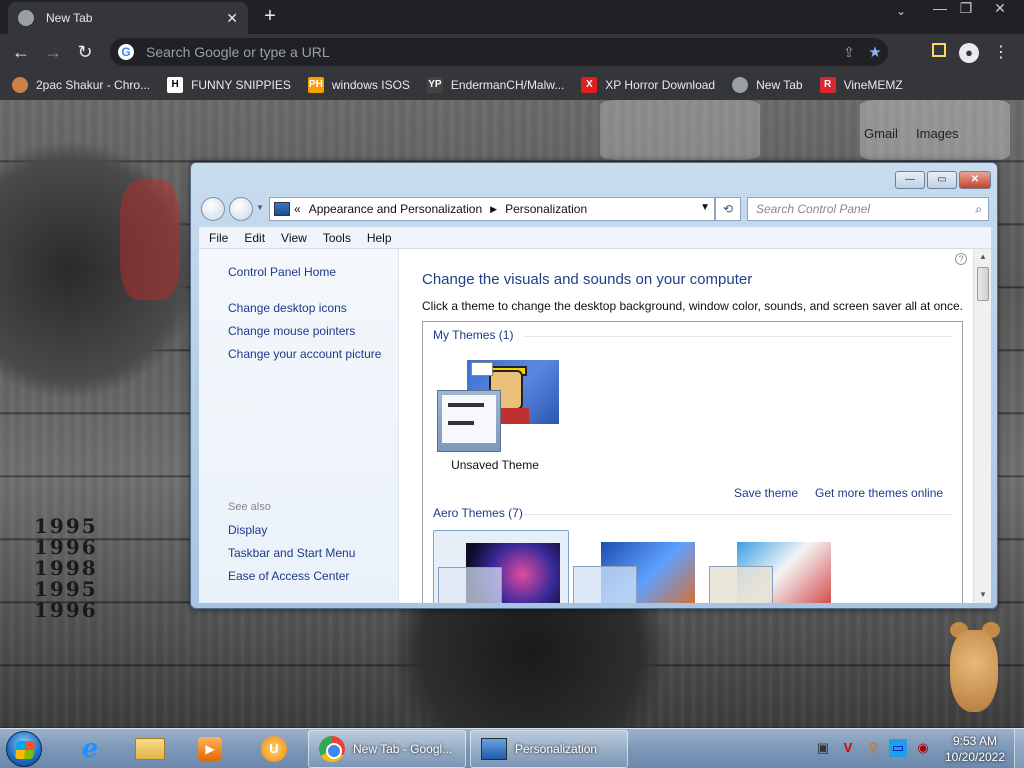 Image resolution: width=1024 pixels, height=768 pixels. I want to click on hamster-desktop-gadget, so click(975, 666).